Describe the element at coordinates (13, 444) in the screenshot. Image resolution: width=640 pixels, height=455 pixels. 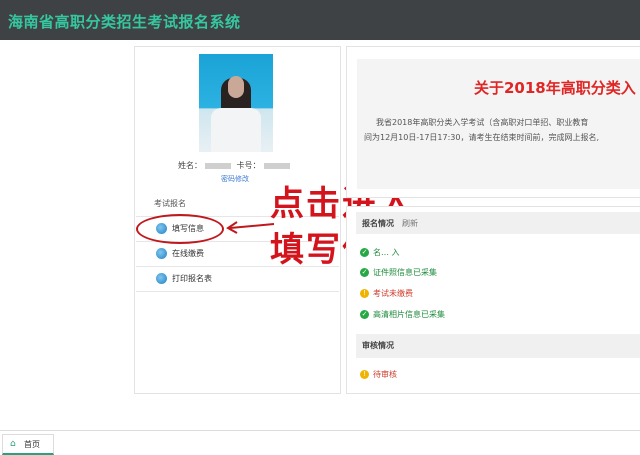
I see `home-icon: ⌂` at that location.